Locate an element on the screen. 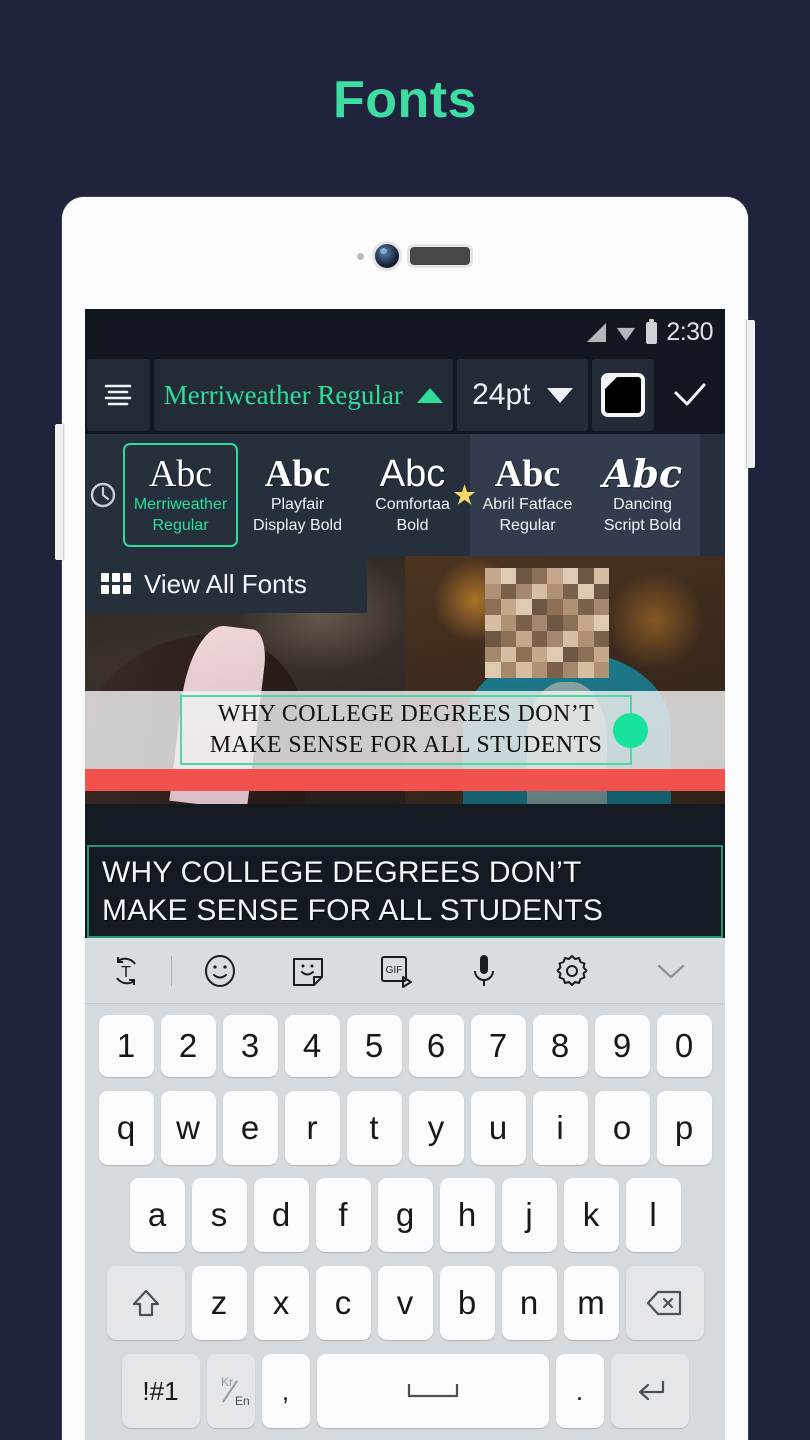  key-z: z is located at coordinates (219, 1303).